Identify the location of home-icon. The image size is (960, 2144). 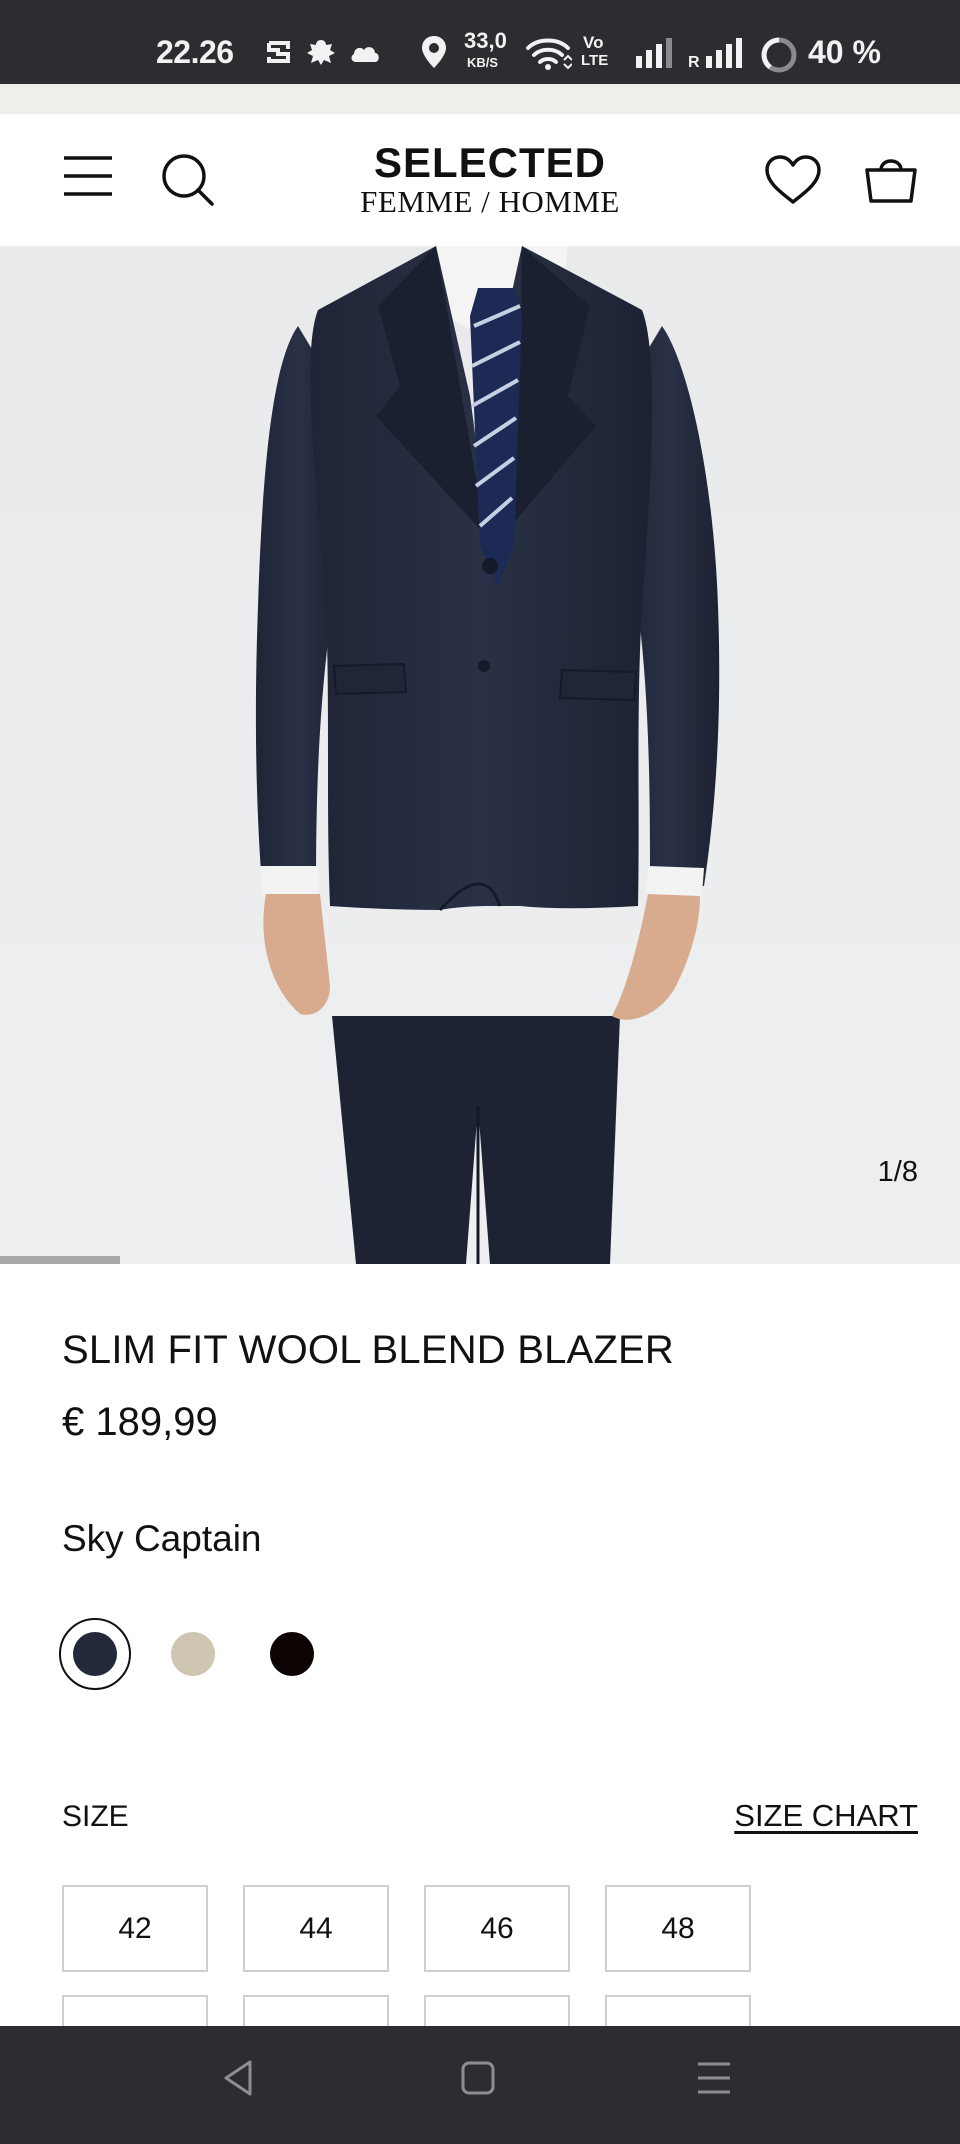
(478, 2078).